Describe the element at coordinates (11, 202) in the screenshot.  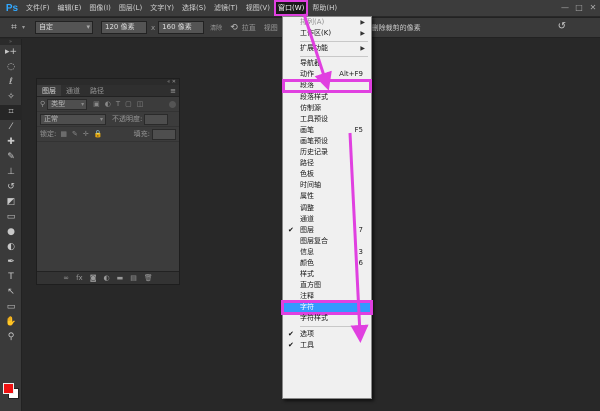
I see `eraser-tool-icon: ◩` at that location.